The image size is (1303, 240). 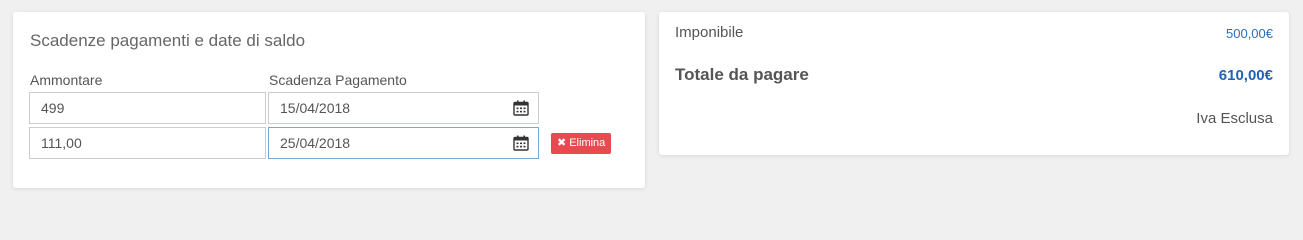 What do you see at coordinates (742, 74) in the screenshot?
I see `total-due-label: Totale da pagare` at bounding box center [742, 74].